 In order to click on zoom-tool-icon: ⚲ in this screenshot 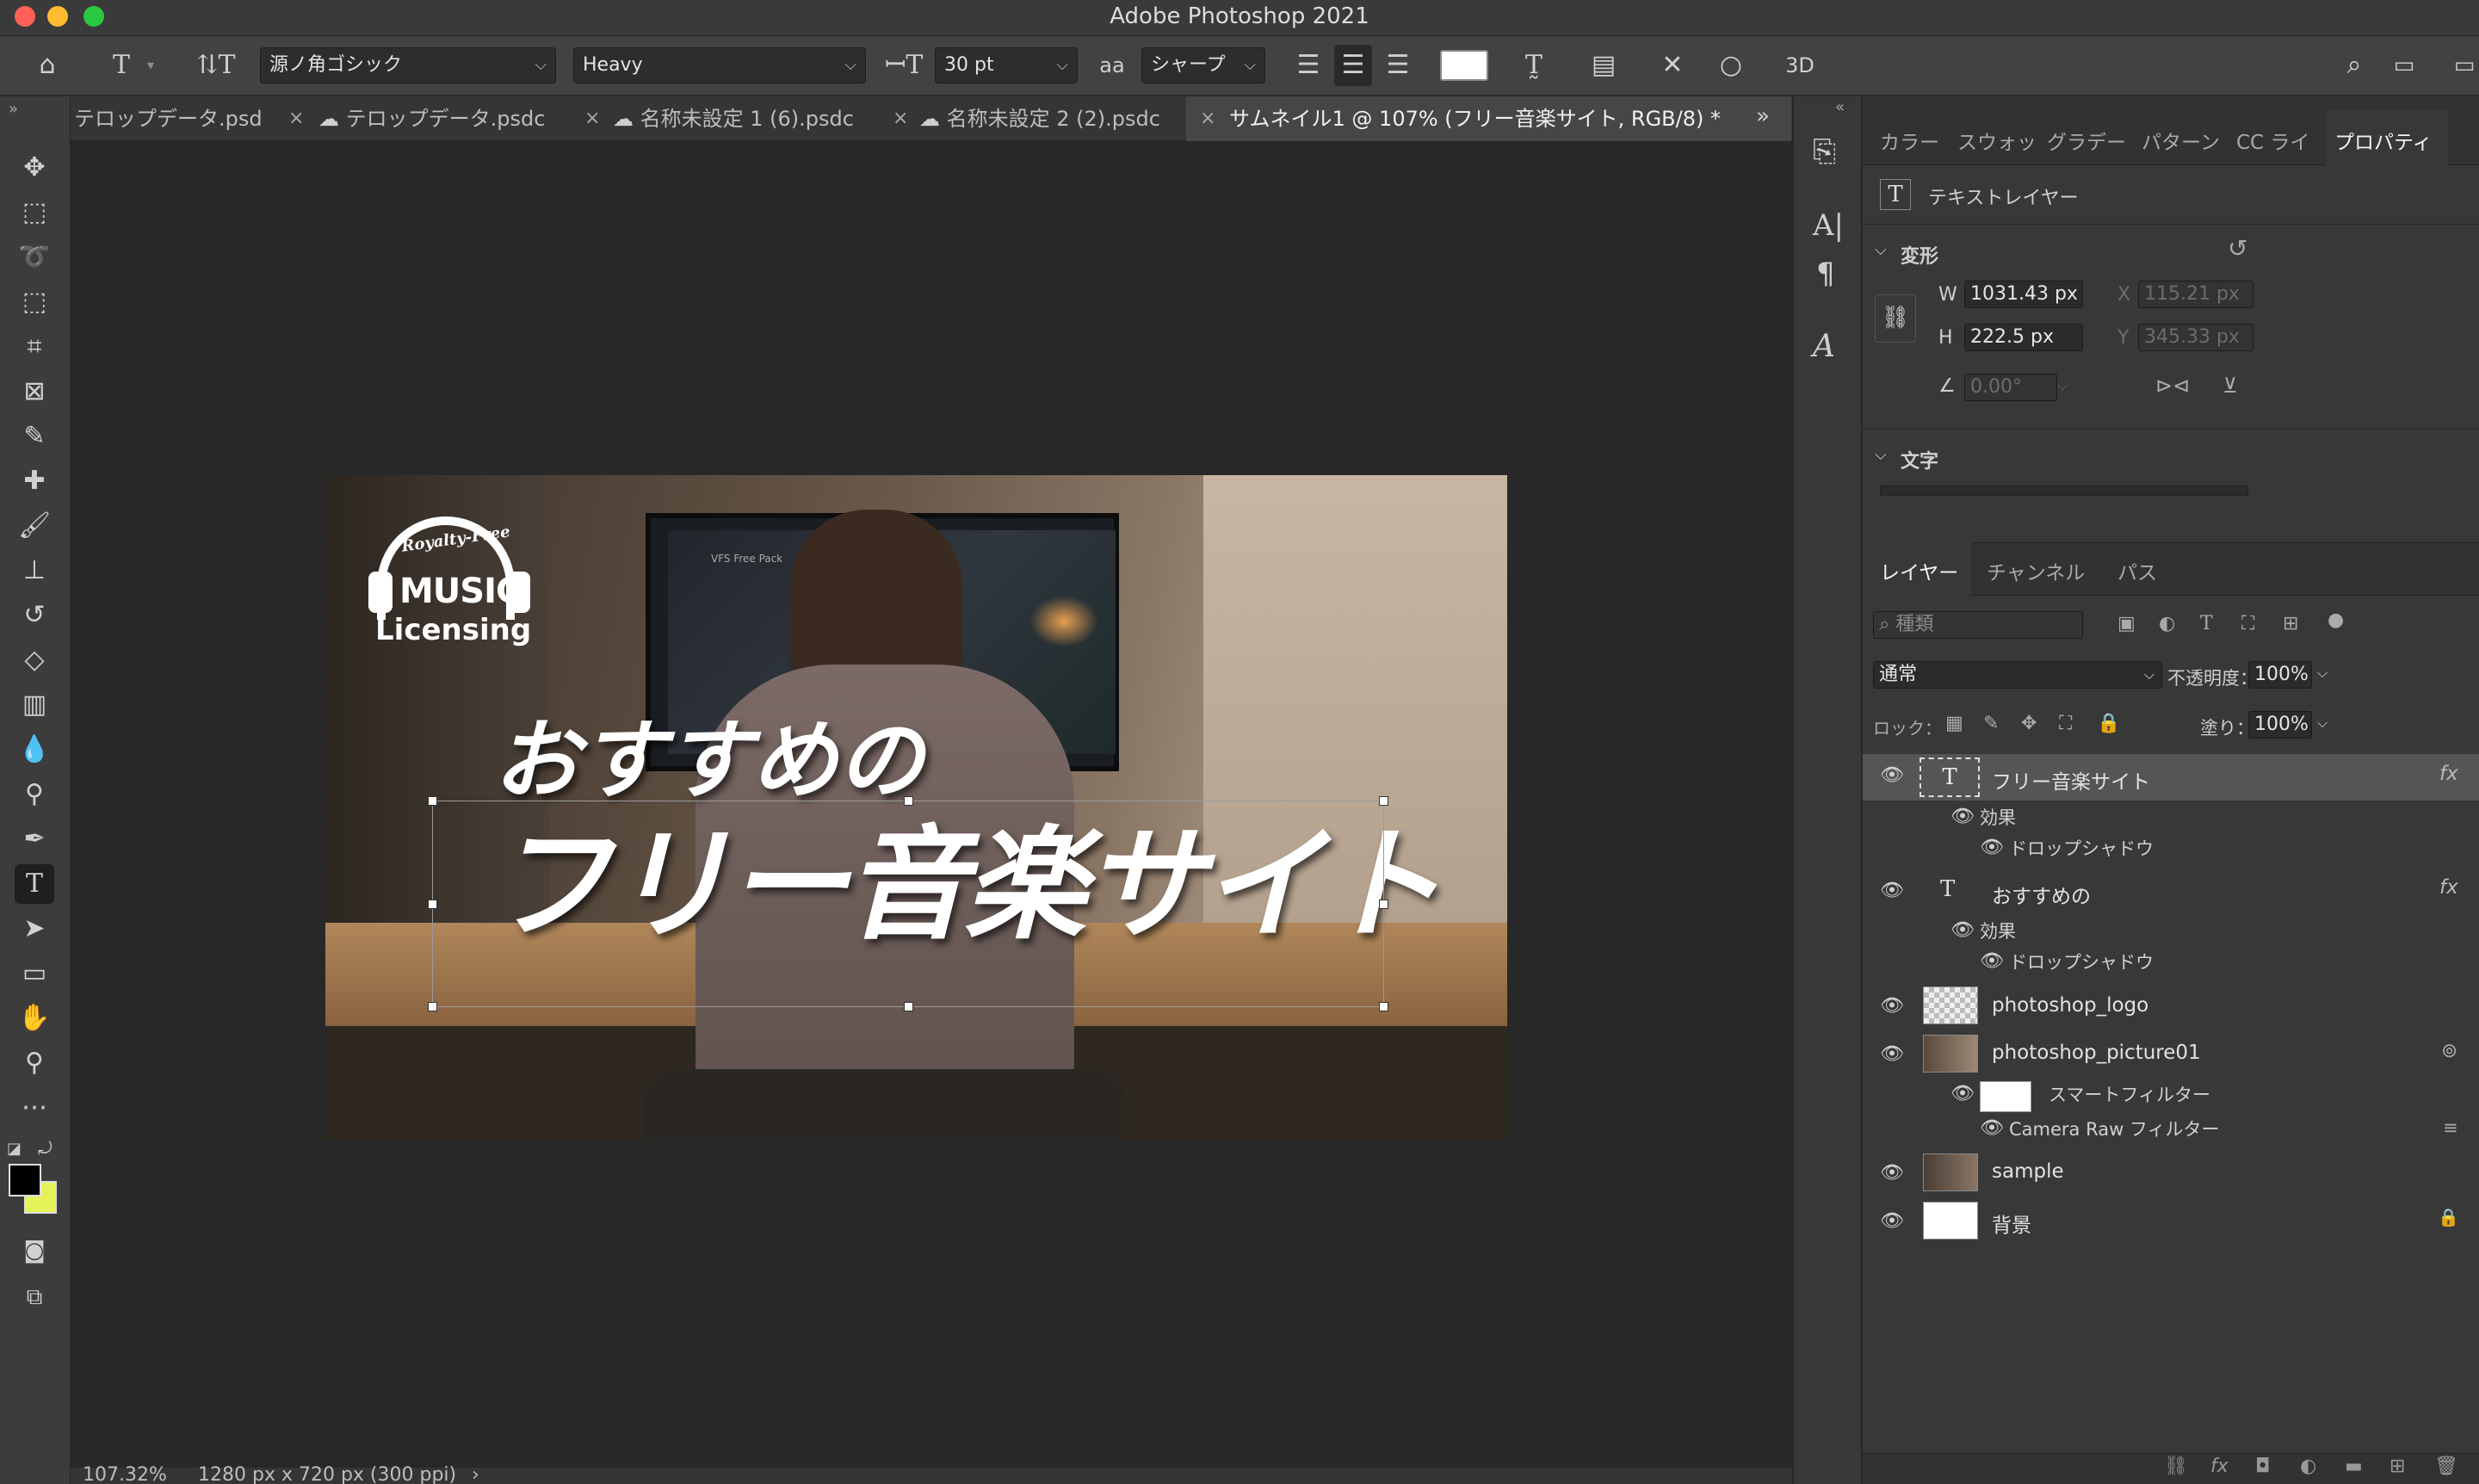, I will do `click(34, 1063)`.